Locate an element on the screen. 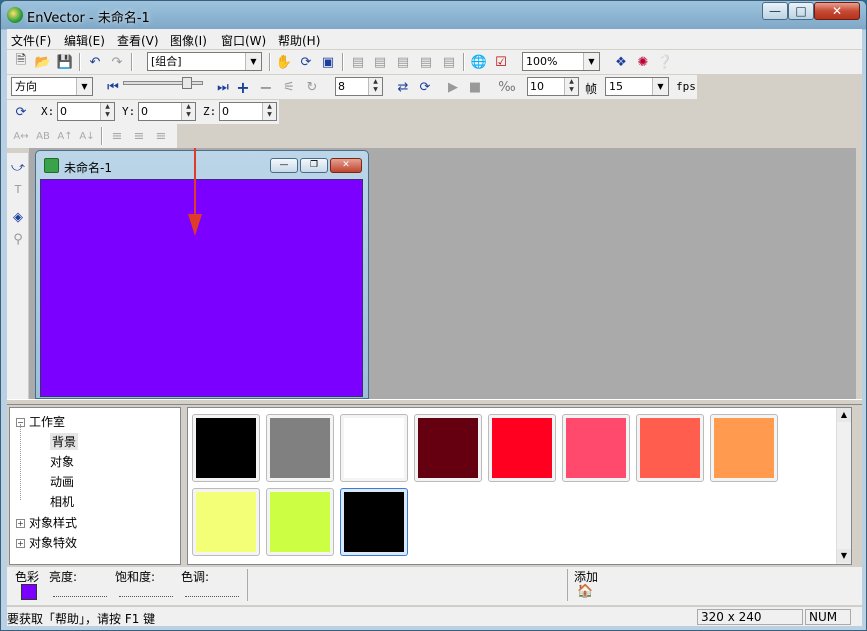  percent-icon: ‰ is located at coordinates (507, 87).